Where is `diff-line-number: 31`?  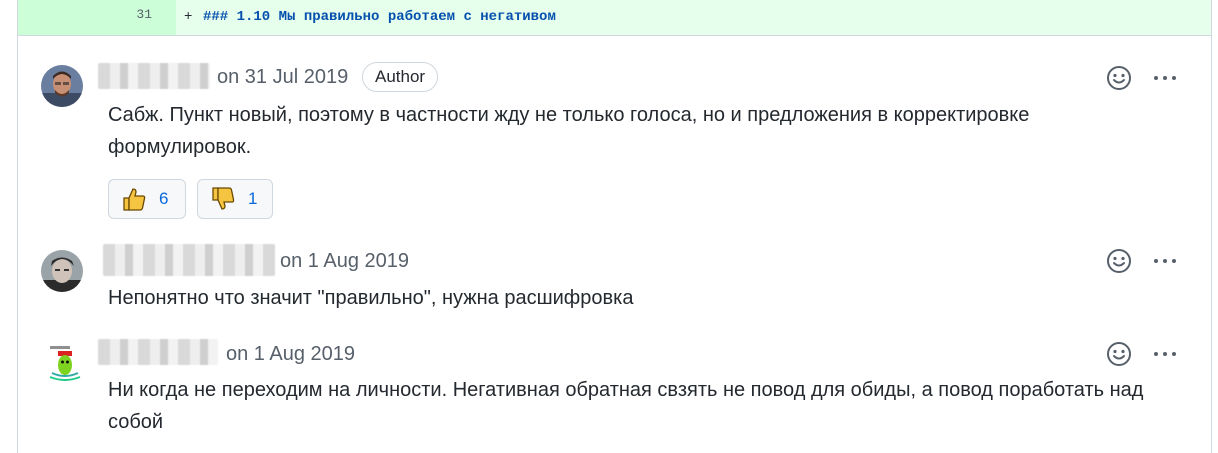 diff-line-number: 31 is located at coordinates (97, 17).